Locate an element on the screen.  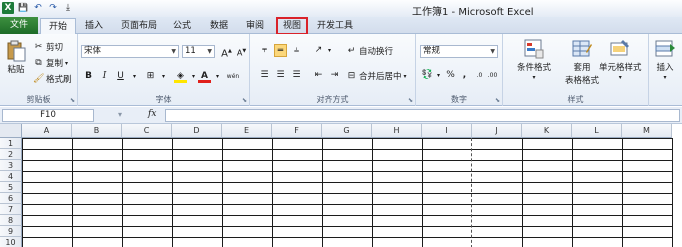
column-header-f: F is located at coordinates (297, 131).